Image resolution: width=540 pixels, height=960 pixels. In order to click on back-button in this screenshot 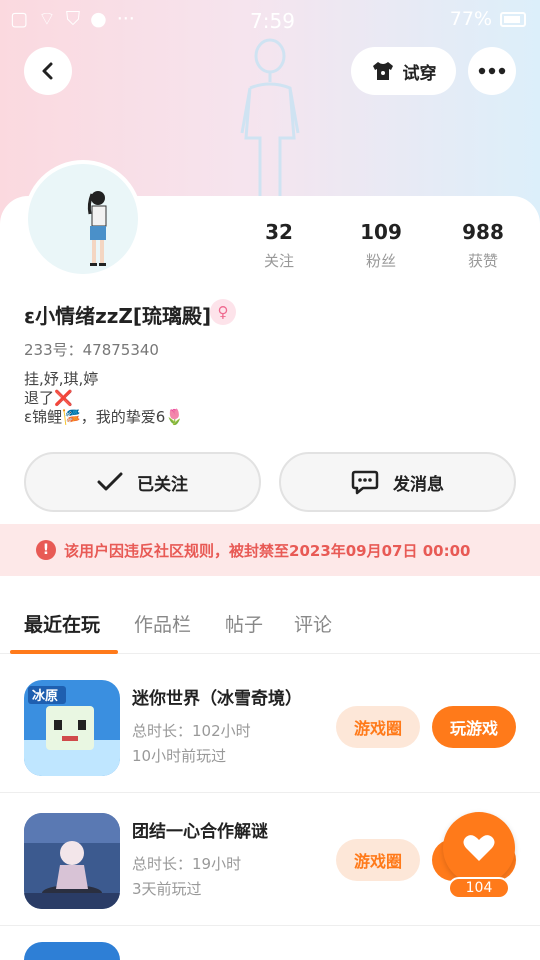, I will do `click(48, 71)`.